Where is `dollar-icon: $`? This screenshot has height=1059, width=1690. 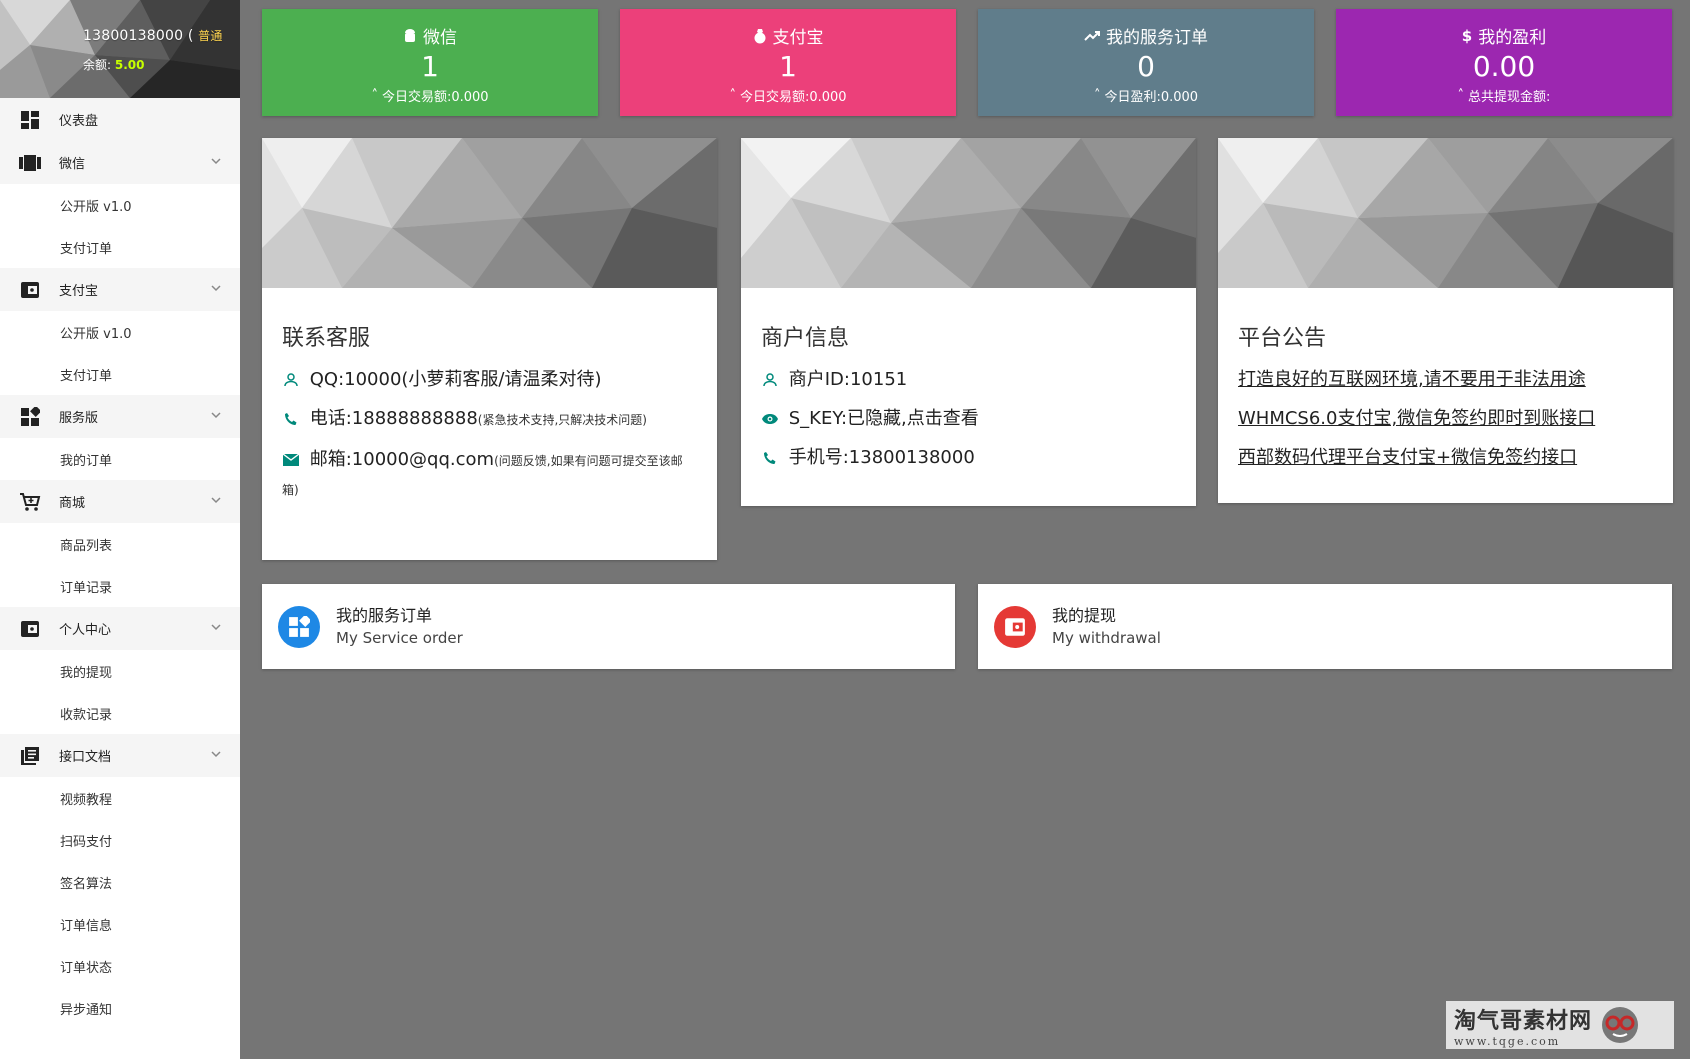
dollar-icon: $ is located at coordinates (1467, 35).